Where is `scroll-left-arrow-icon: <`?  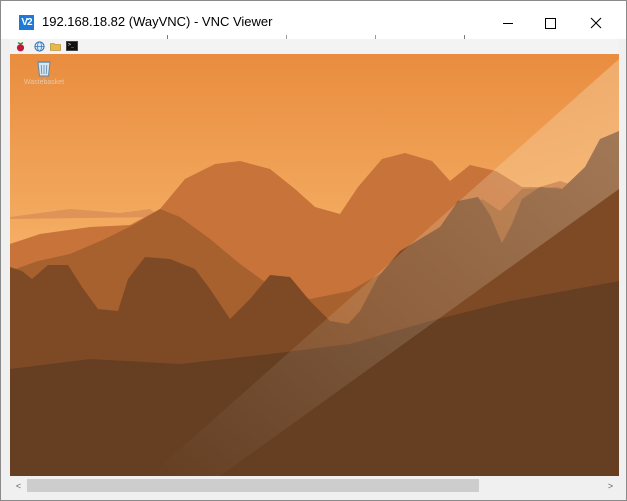
scroll-left-arrow-icon: < is located at coordinates (18, 485).